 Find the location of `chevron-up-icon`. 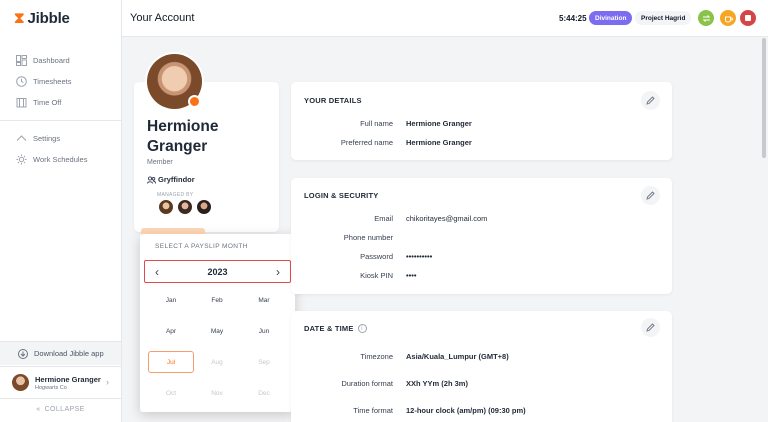

chevron-up-icon is located at coordinates (21, 138).